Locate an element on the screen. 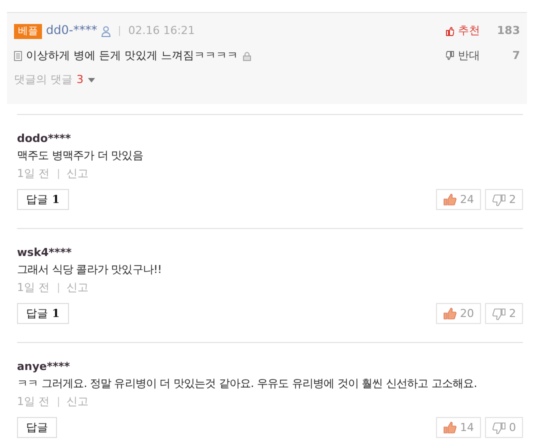 This screenshot has width=540, height=445. caret-down-icon is located at coordinates (91, 80).